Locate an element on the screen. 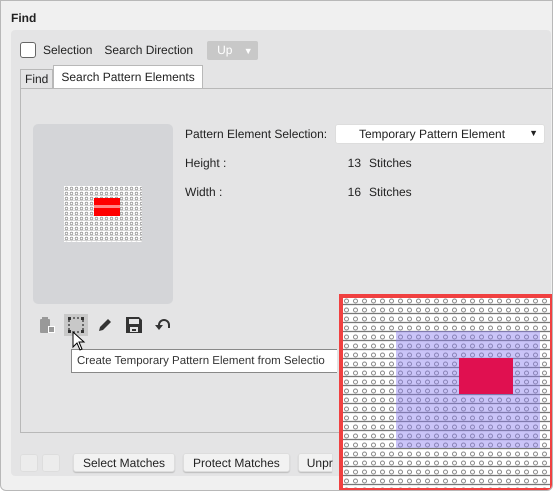 Image resolution: width=553 pixels, height=491 pixels. direction-label: Search Direction is located at coordinates (149, 50).